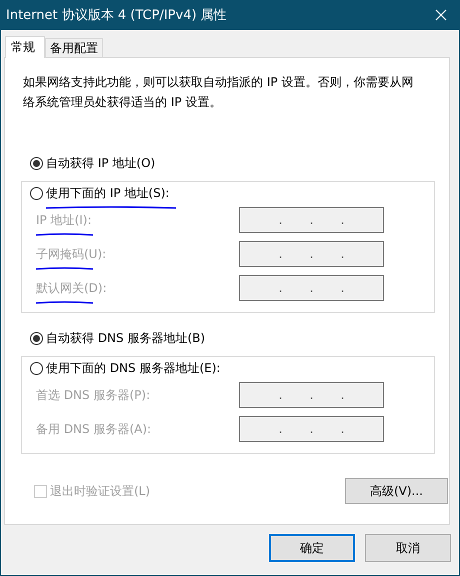 This screenshot has height=576, width=460. What do you see at coordinates (25, 47) in the screenshot?
I see `tab: 常规` at bounding box center [25, 47].